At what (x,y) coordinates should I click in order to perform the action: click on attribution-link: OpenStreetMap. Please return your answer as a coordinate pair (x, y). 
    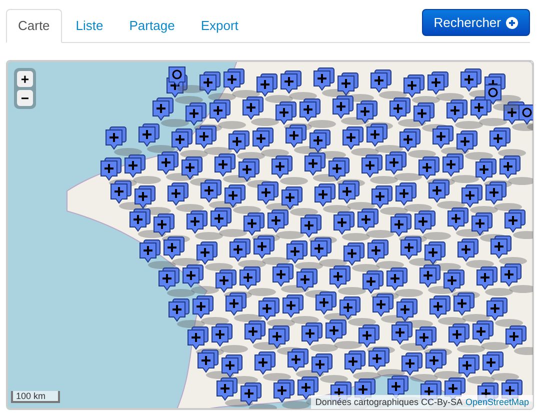
    Looking at the image, I should click on (497, 402).